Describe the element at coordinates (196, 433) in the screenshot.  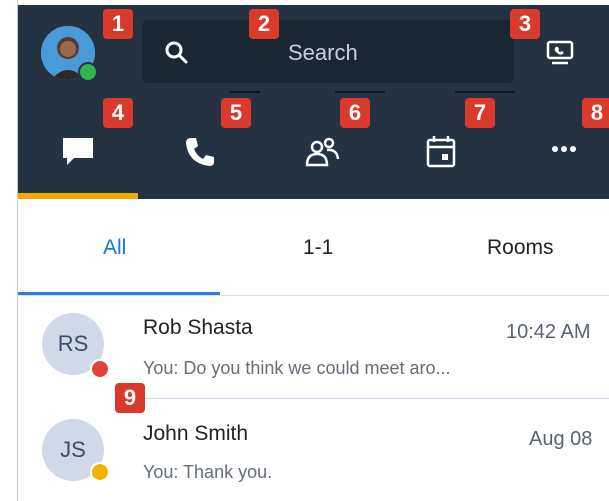
I see `contact-name: John Smith` at that location.